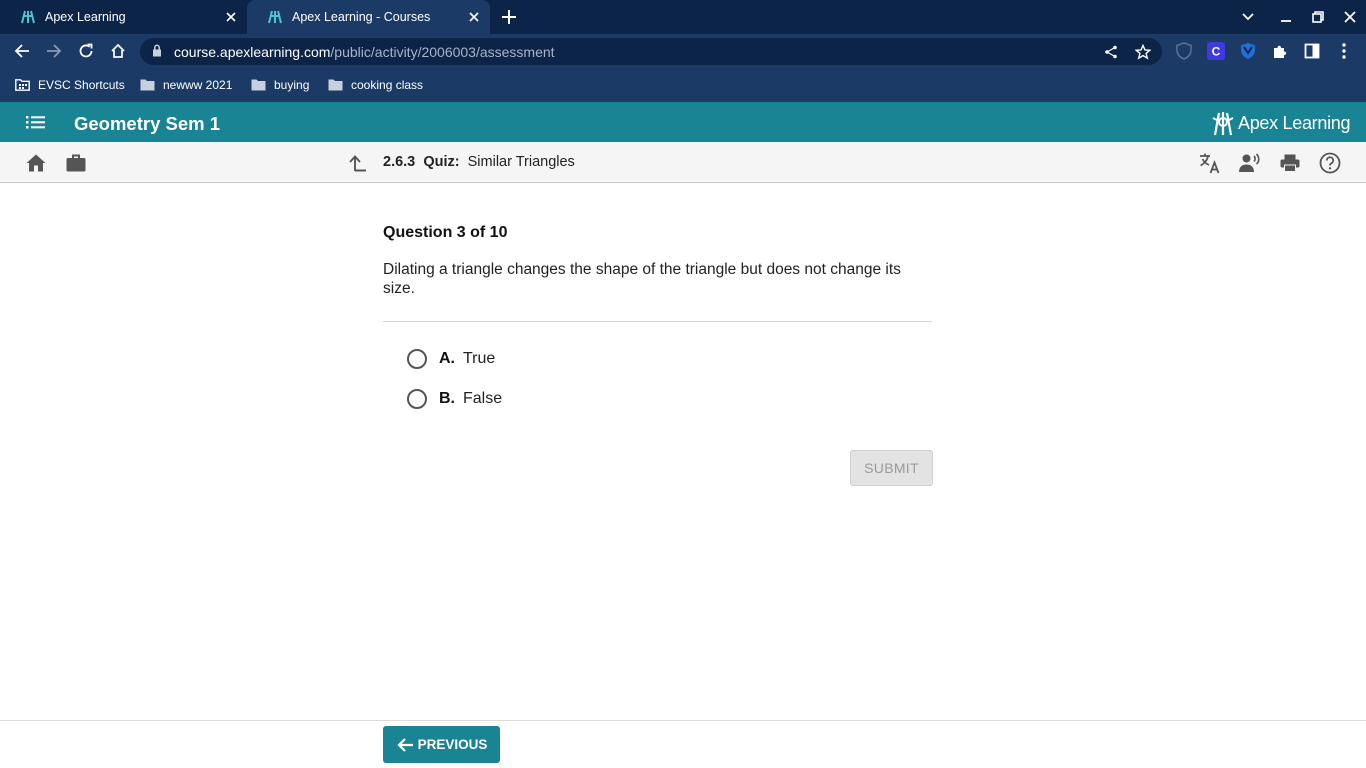 Image resolution: width=1366 pixels, height=768 pixels. What do you see at coordinates (36, 124) in the screenshot?
I see `list-menu-icon` at bounding box center [36, 124].